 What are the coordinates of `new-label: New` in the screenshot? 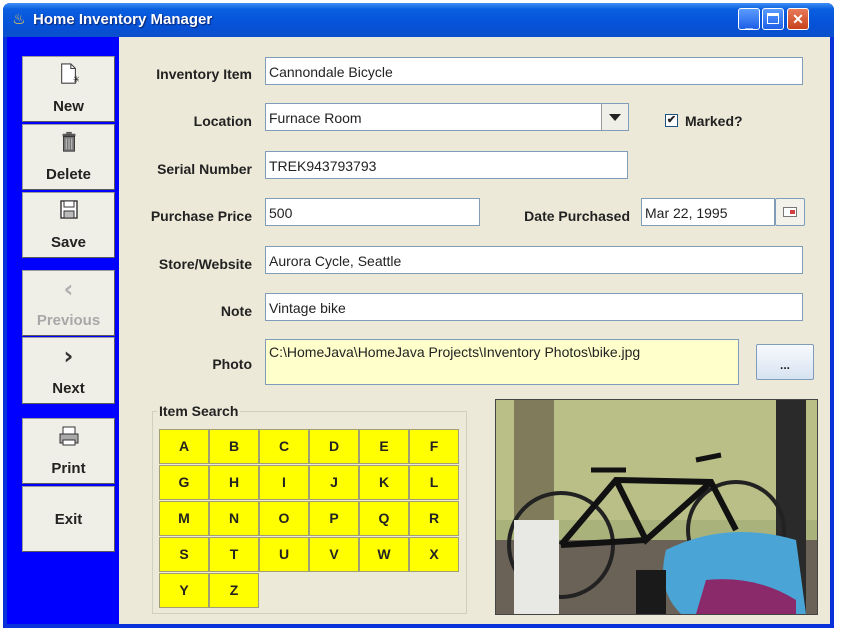 It's located at (68, 106).